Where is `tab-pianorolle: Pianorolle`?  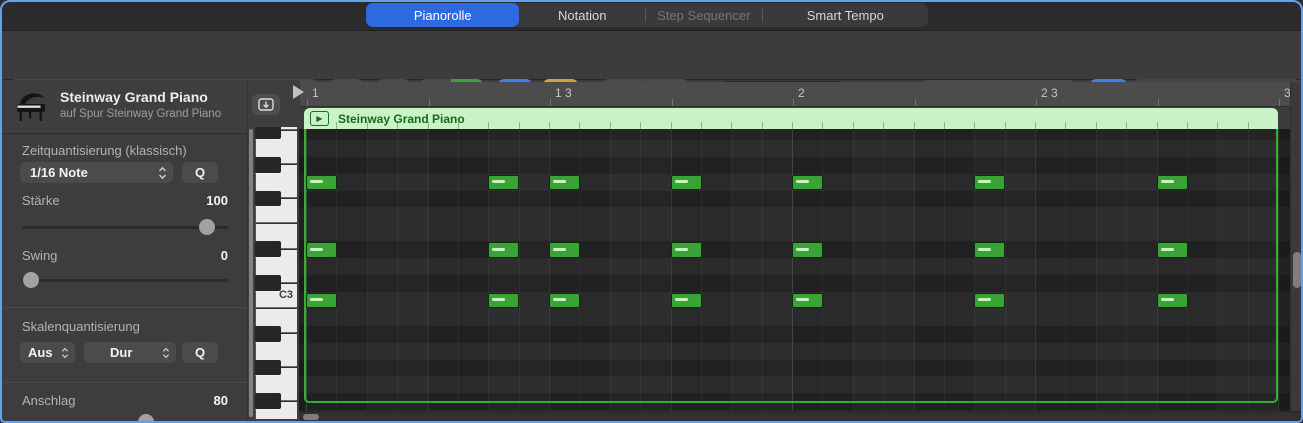 tab-pianorolle: Pianorolle is located at coordinates (443, 15).